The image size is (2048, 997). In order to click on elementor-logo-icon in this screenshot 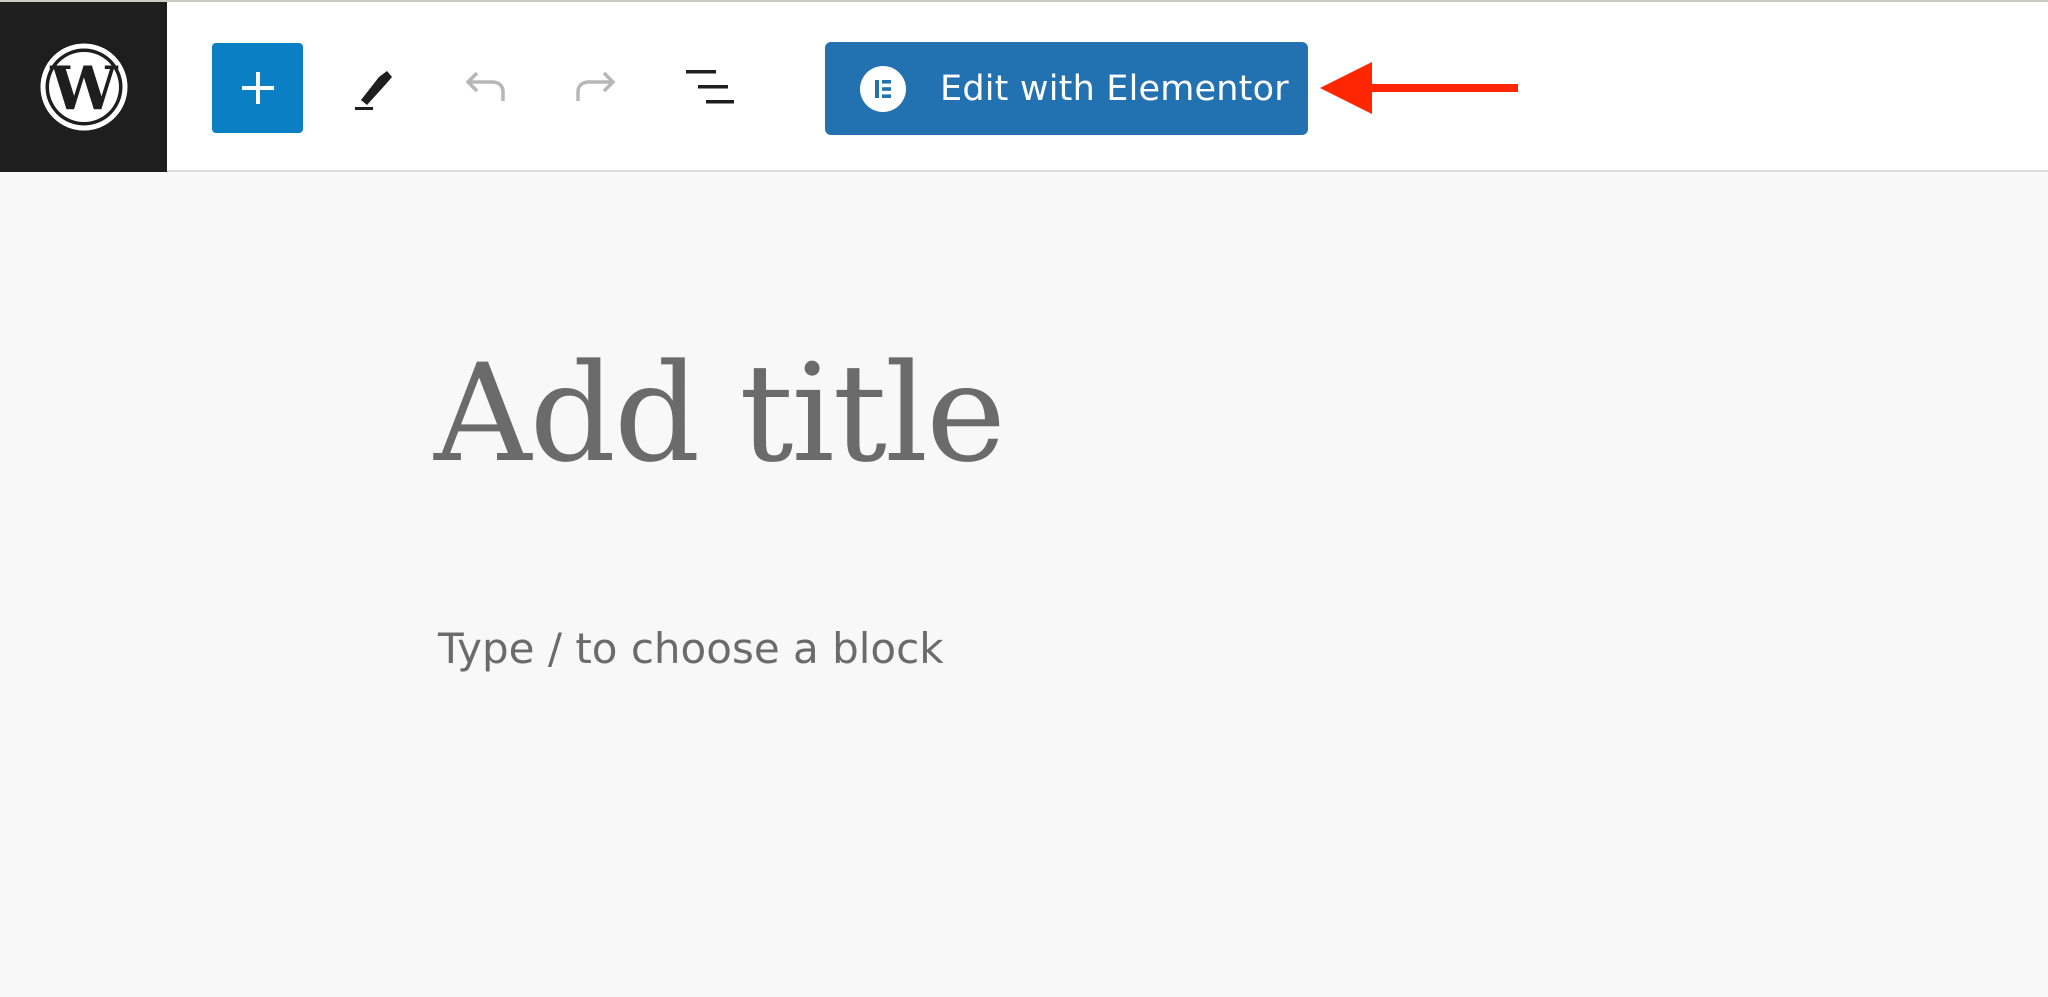, I will do `click(883, 88)`.